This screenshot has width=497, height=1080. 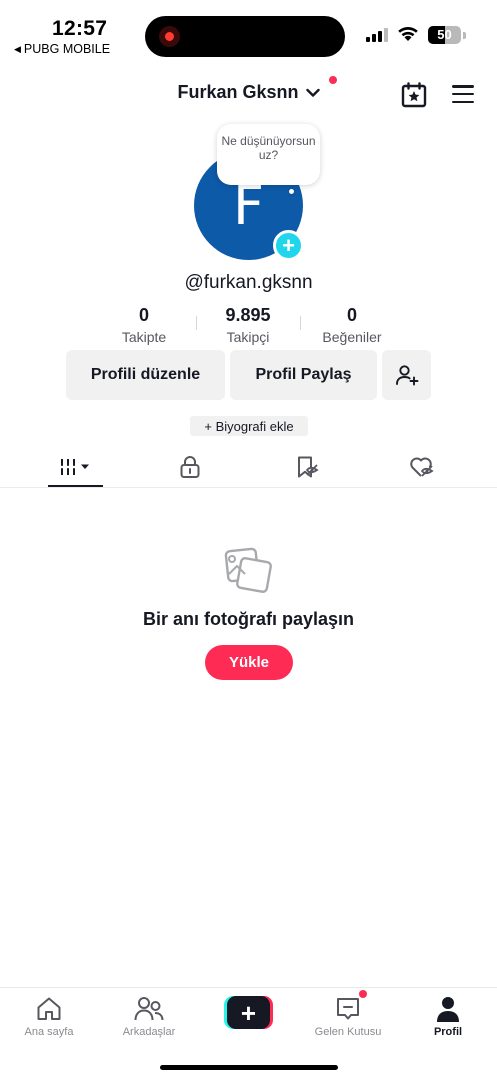 I want to click on grid-videos-icon, so click(x=74, y=467).